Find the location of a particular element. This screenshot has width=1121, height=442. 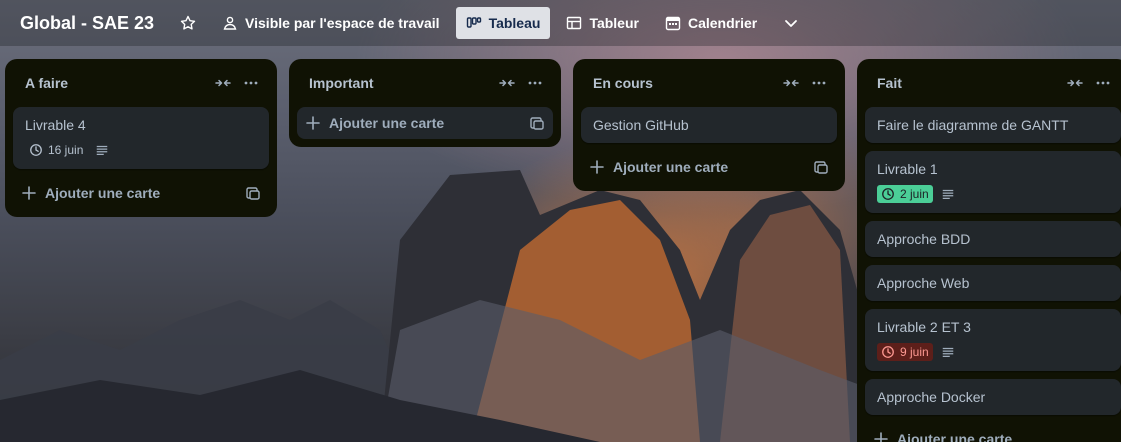

chevron-down-icon is located at coordinates (791, 23).